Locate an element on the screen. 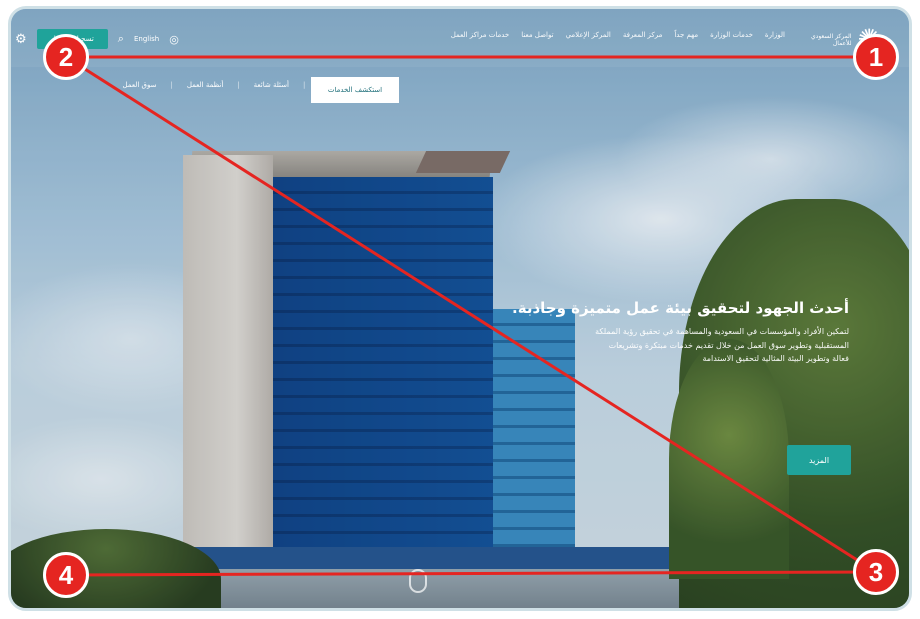 The image size is (920, 619). annotation-marker: 2 is located at coordinates (66, 57).